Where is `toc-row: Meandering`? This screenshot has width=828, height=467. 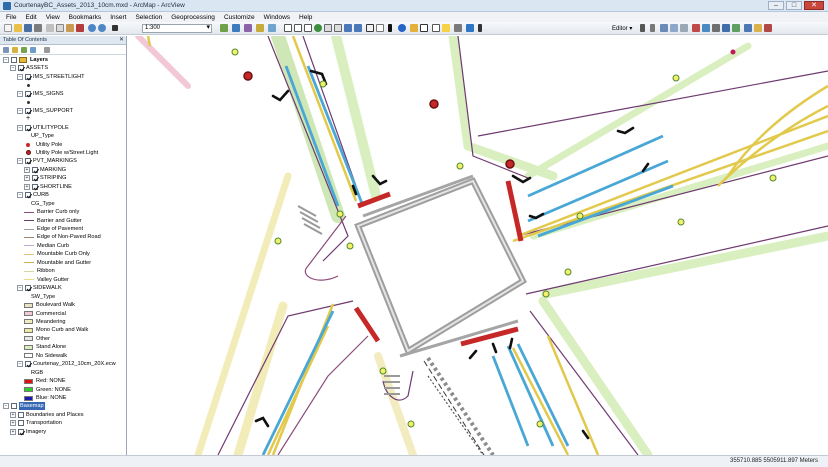
toc-row: Meandering is located at coordinates (45, 322).